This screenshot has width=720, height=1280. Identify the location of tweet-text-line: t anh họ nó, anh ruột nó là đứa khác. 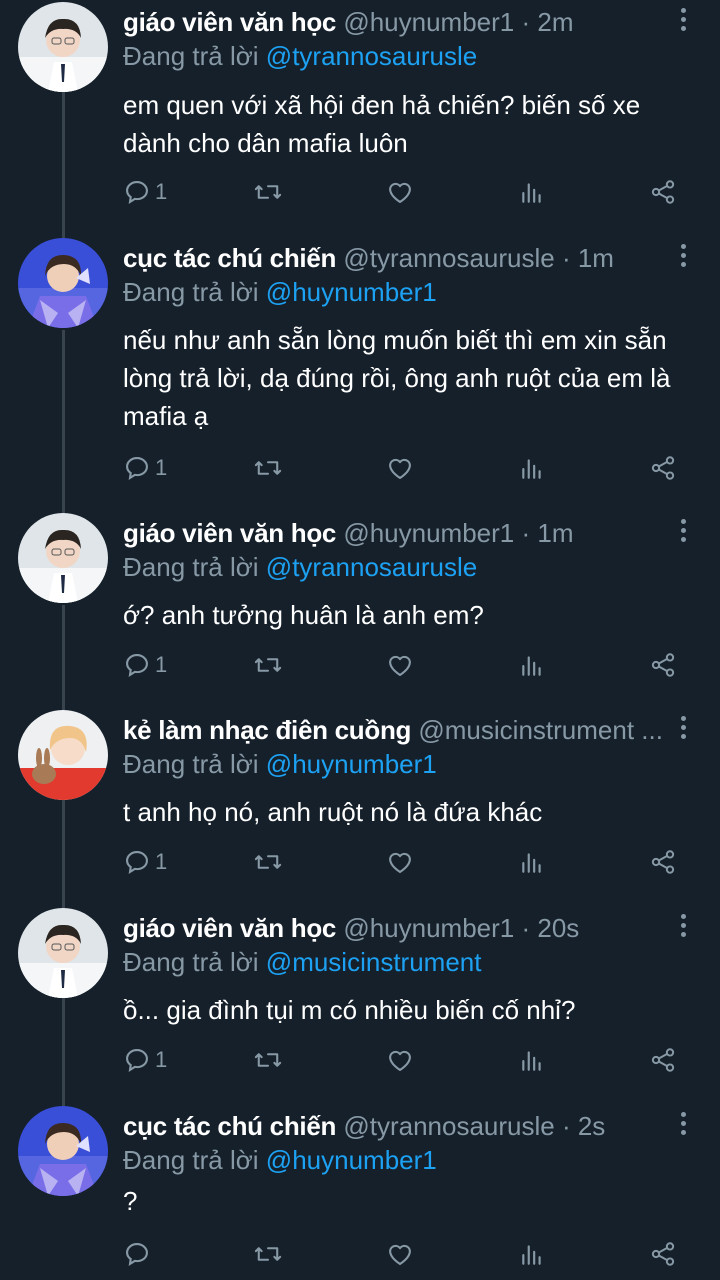
(333, 812).